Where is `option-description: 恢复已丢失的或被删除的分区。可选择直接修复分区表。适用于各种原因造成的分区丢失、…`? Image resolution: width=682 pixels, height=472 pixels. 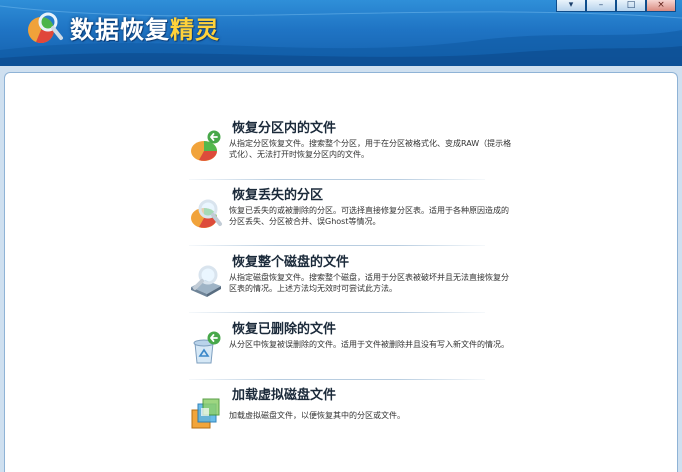 option-description: 恢复已丢失的或被删除的分区。可选择直接修复分区表。适用于各种原因造成的分区丢失、… is located at coordinates (369, 216).